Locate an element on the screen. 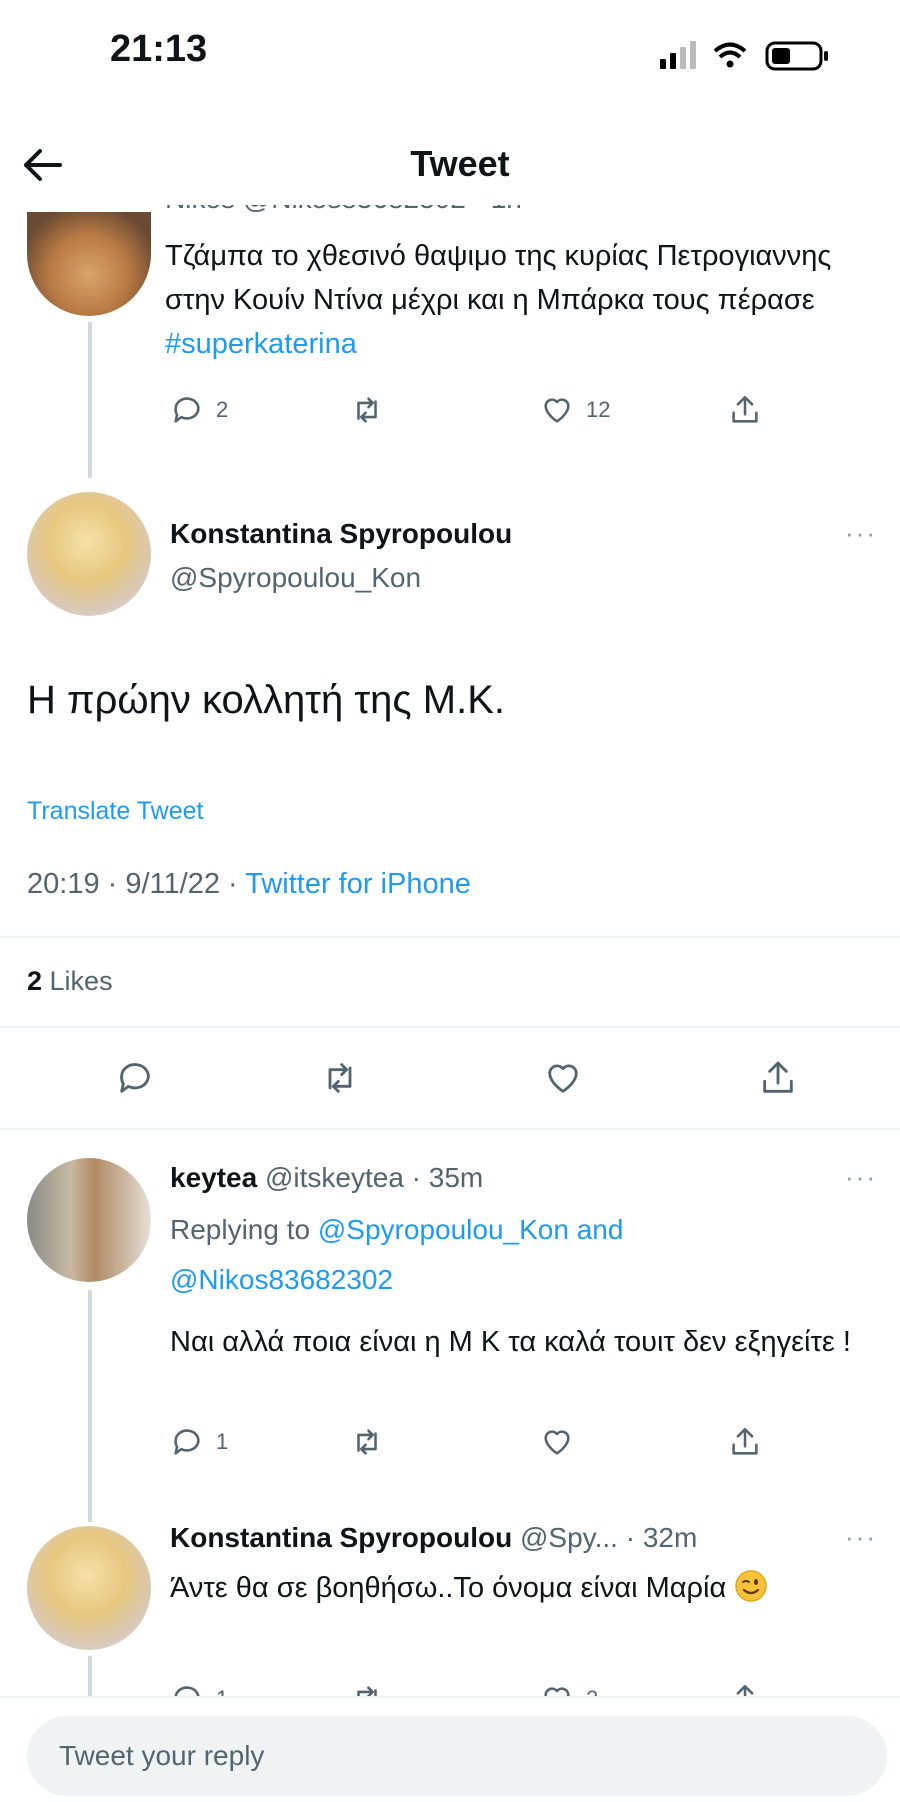 This screenshot has height=1802, width=900. reply-action: 2 is located at coordinates (199, 410).